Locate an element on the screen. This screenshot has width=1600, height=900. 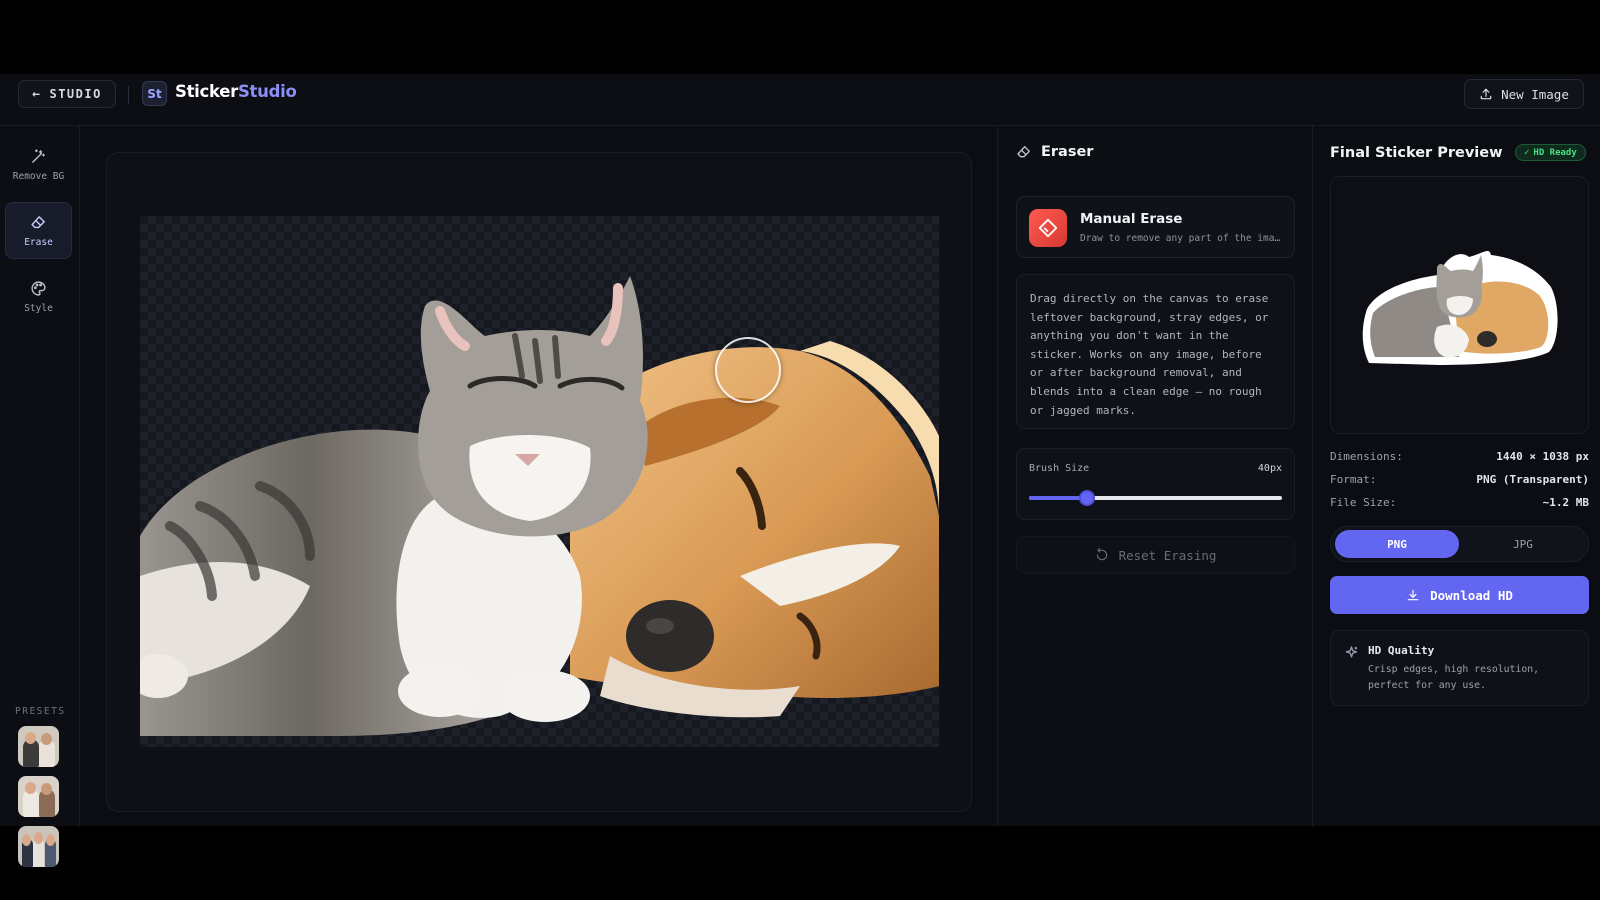
tool-rail: Remove BG Erase Style PRESETS is located at coordinates (40, 496).